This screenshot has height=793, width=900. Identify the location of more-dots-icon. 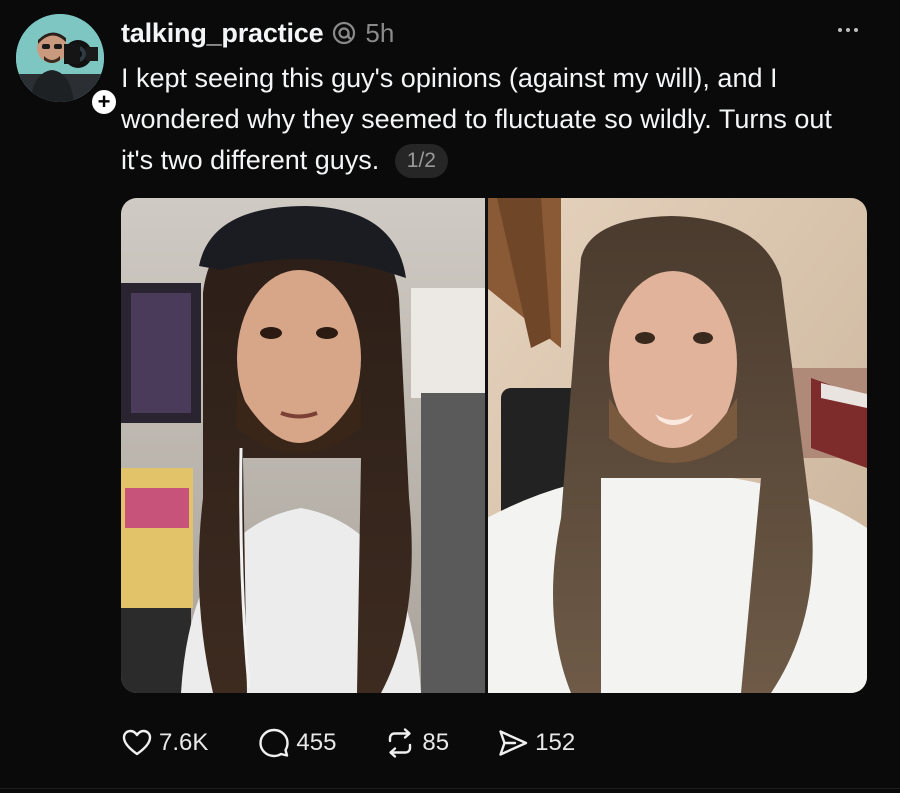
(840, 30).